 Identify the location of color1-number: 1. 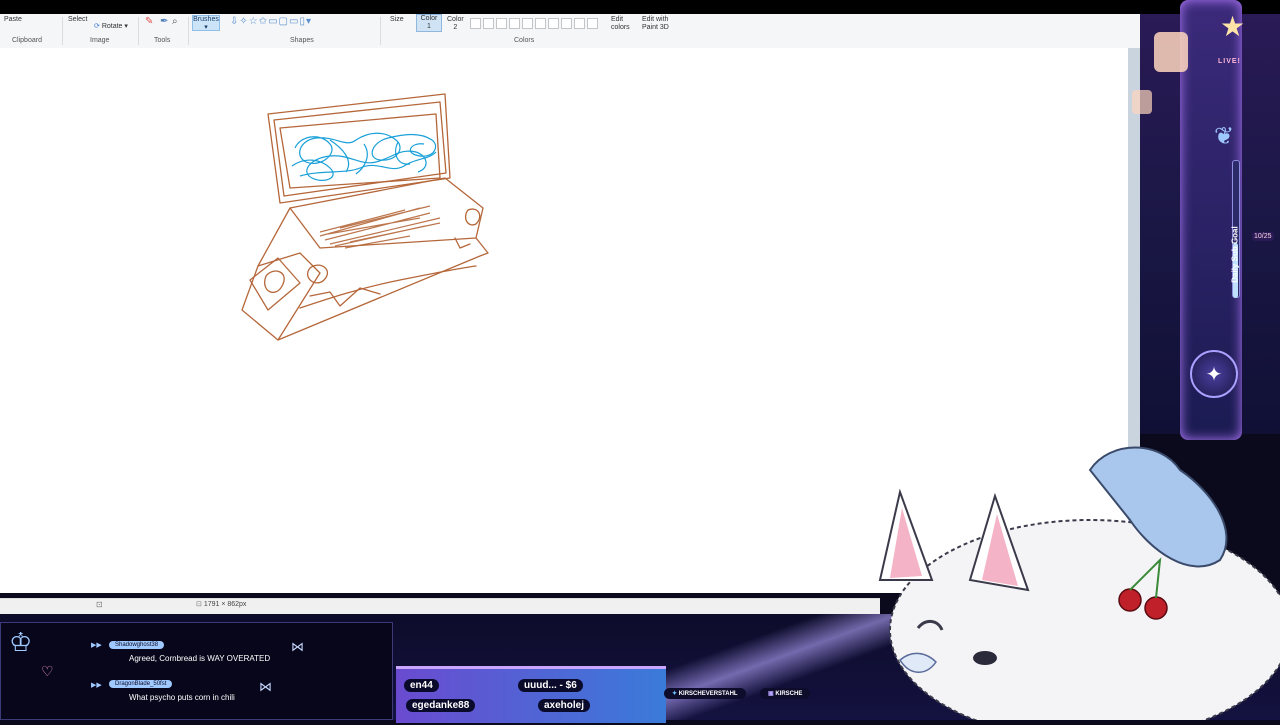
(429, 26).